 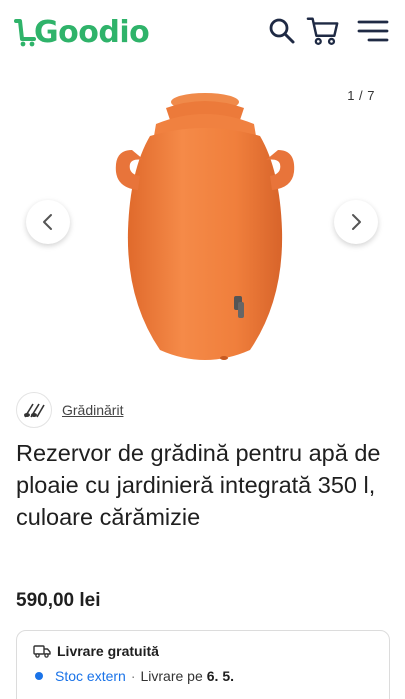 I want to click on search-button, so click(x=282, y=31).